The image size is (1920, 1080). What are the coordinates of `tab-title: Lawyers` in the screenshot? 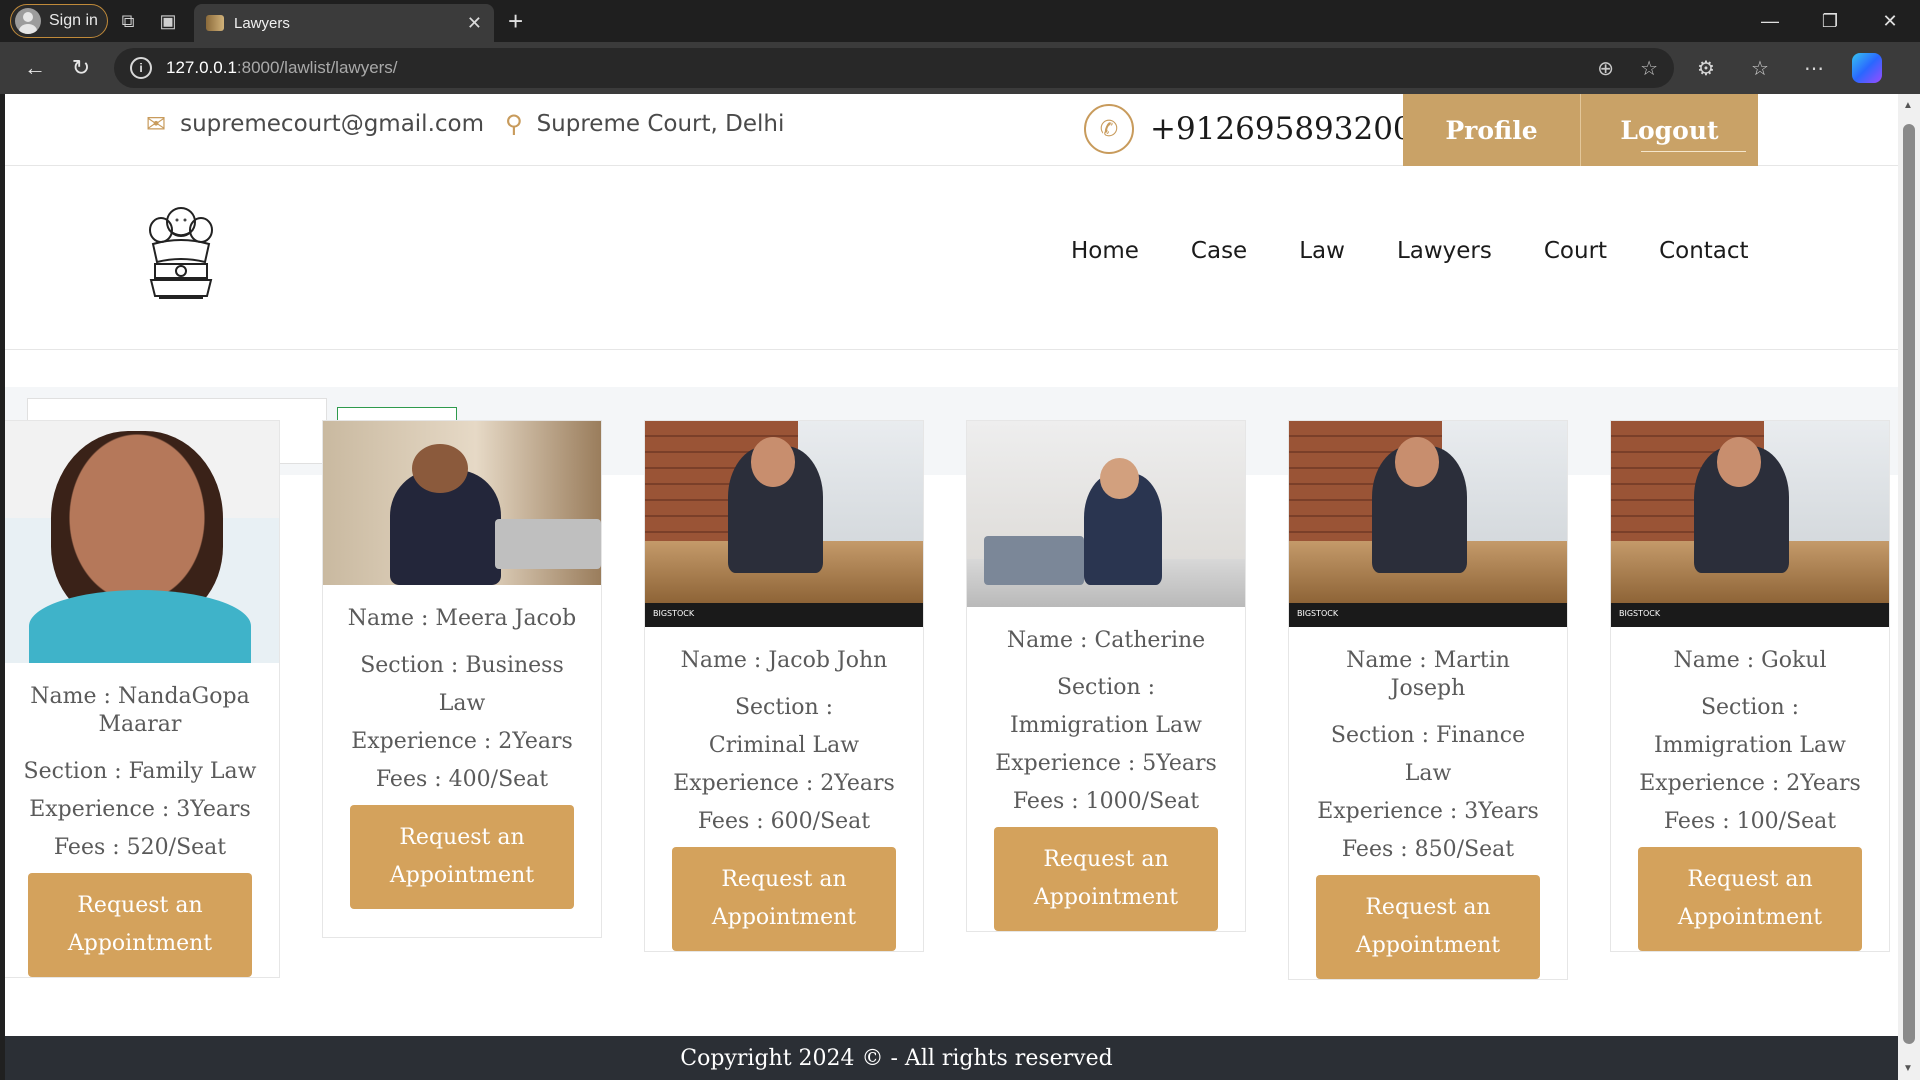 It's located at (262, 23).